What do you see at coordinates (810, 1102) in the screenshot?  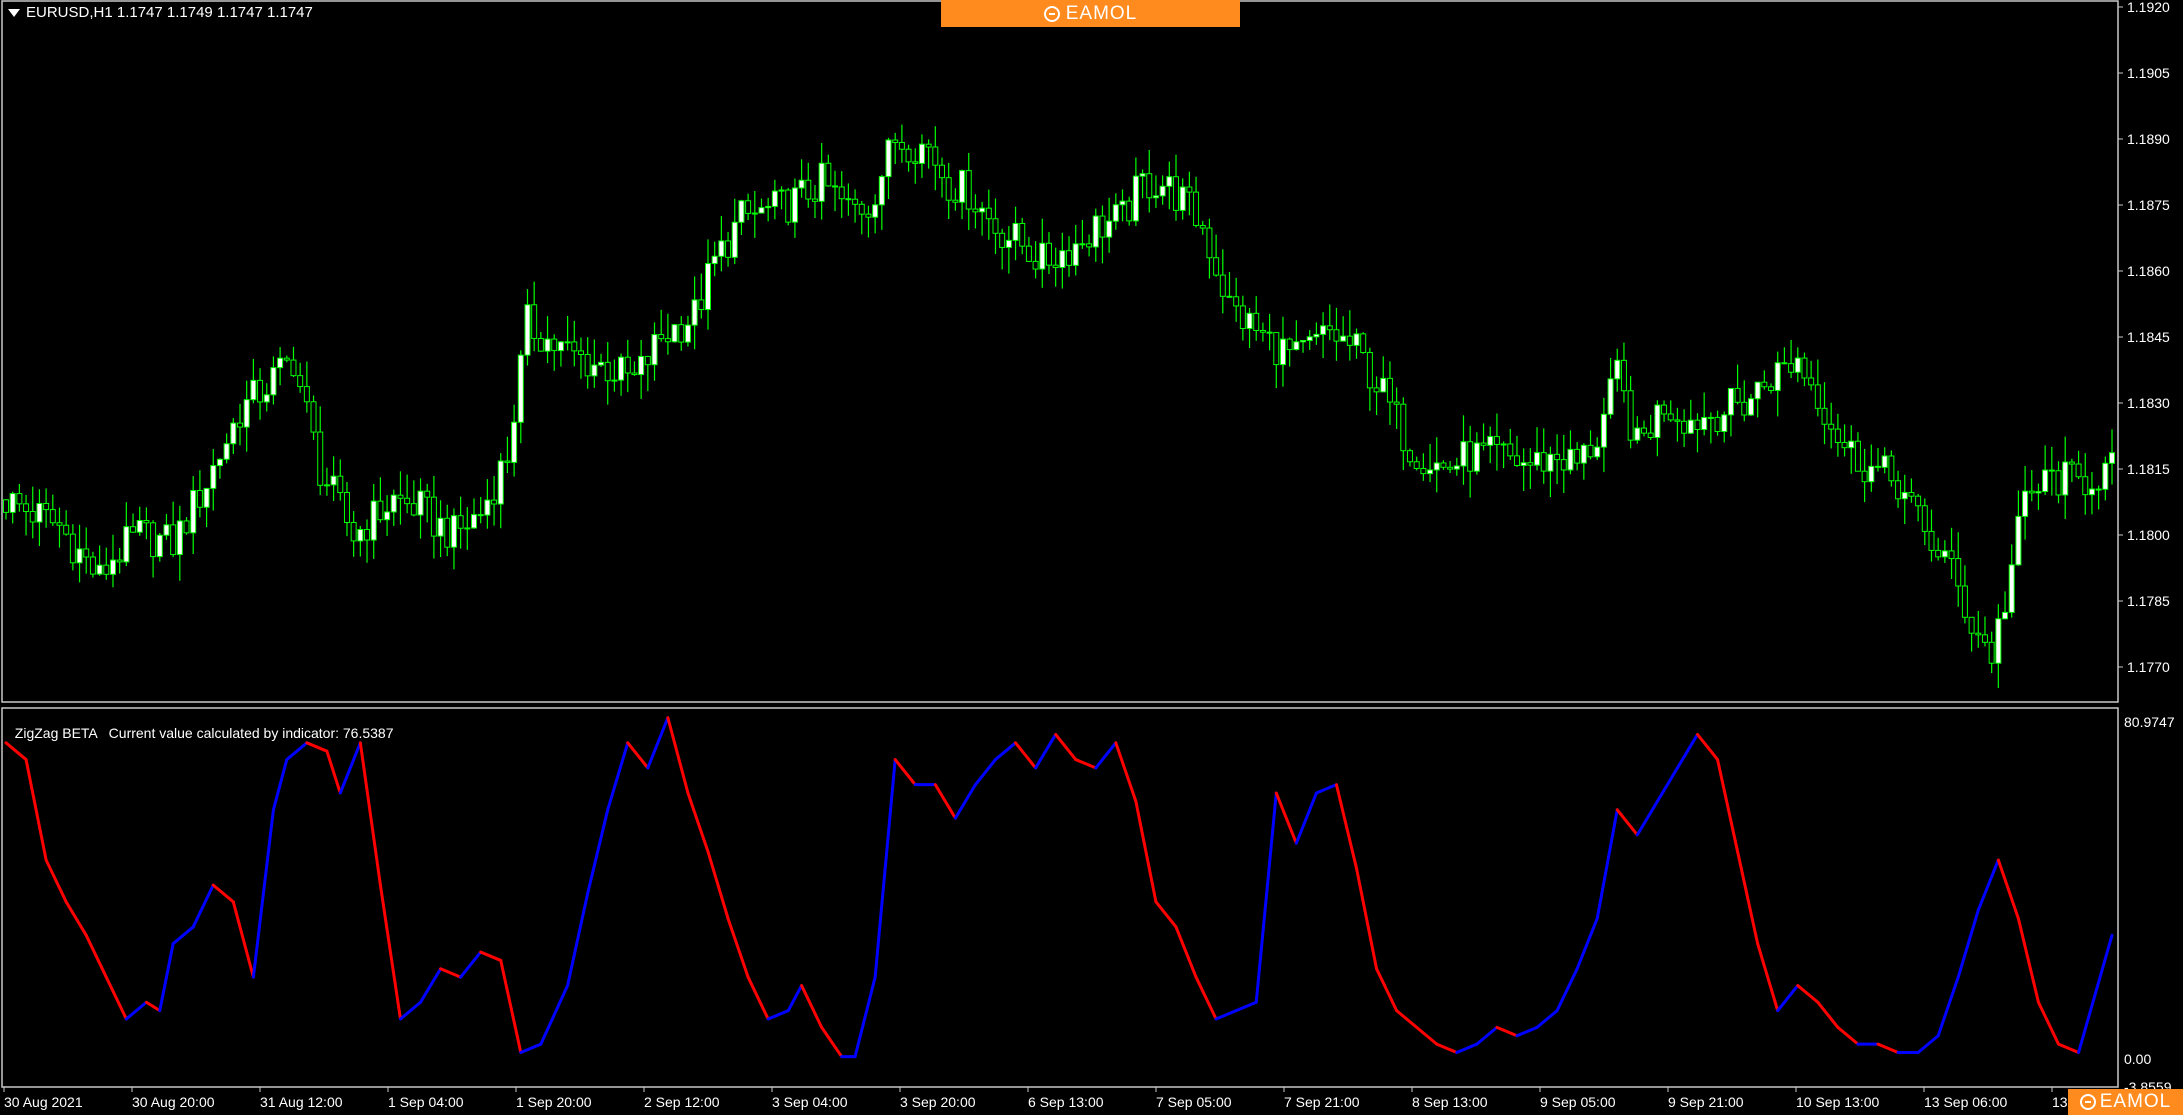 I see `time-tick-label: 3 Sep 04:00` at bounding box center [810, 1102].